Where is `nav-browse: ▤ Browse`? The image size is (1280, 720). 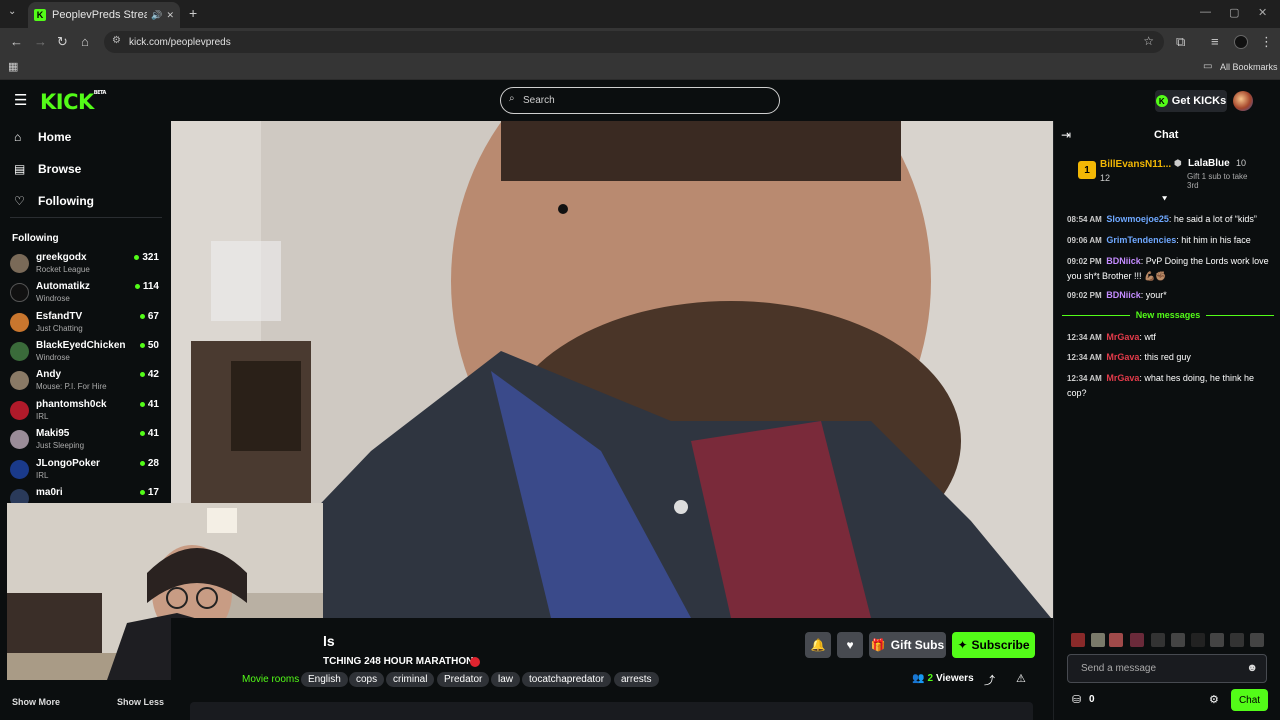
nav-browse: ▤ Browse is located at coordinates (47, 169).